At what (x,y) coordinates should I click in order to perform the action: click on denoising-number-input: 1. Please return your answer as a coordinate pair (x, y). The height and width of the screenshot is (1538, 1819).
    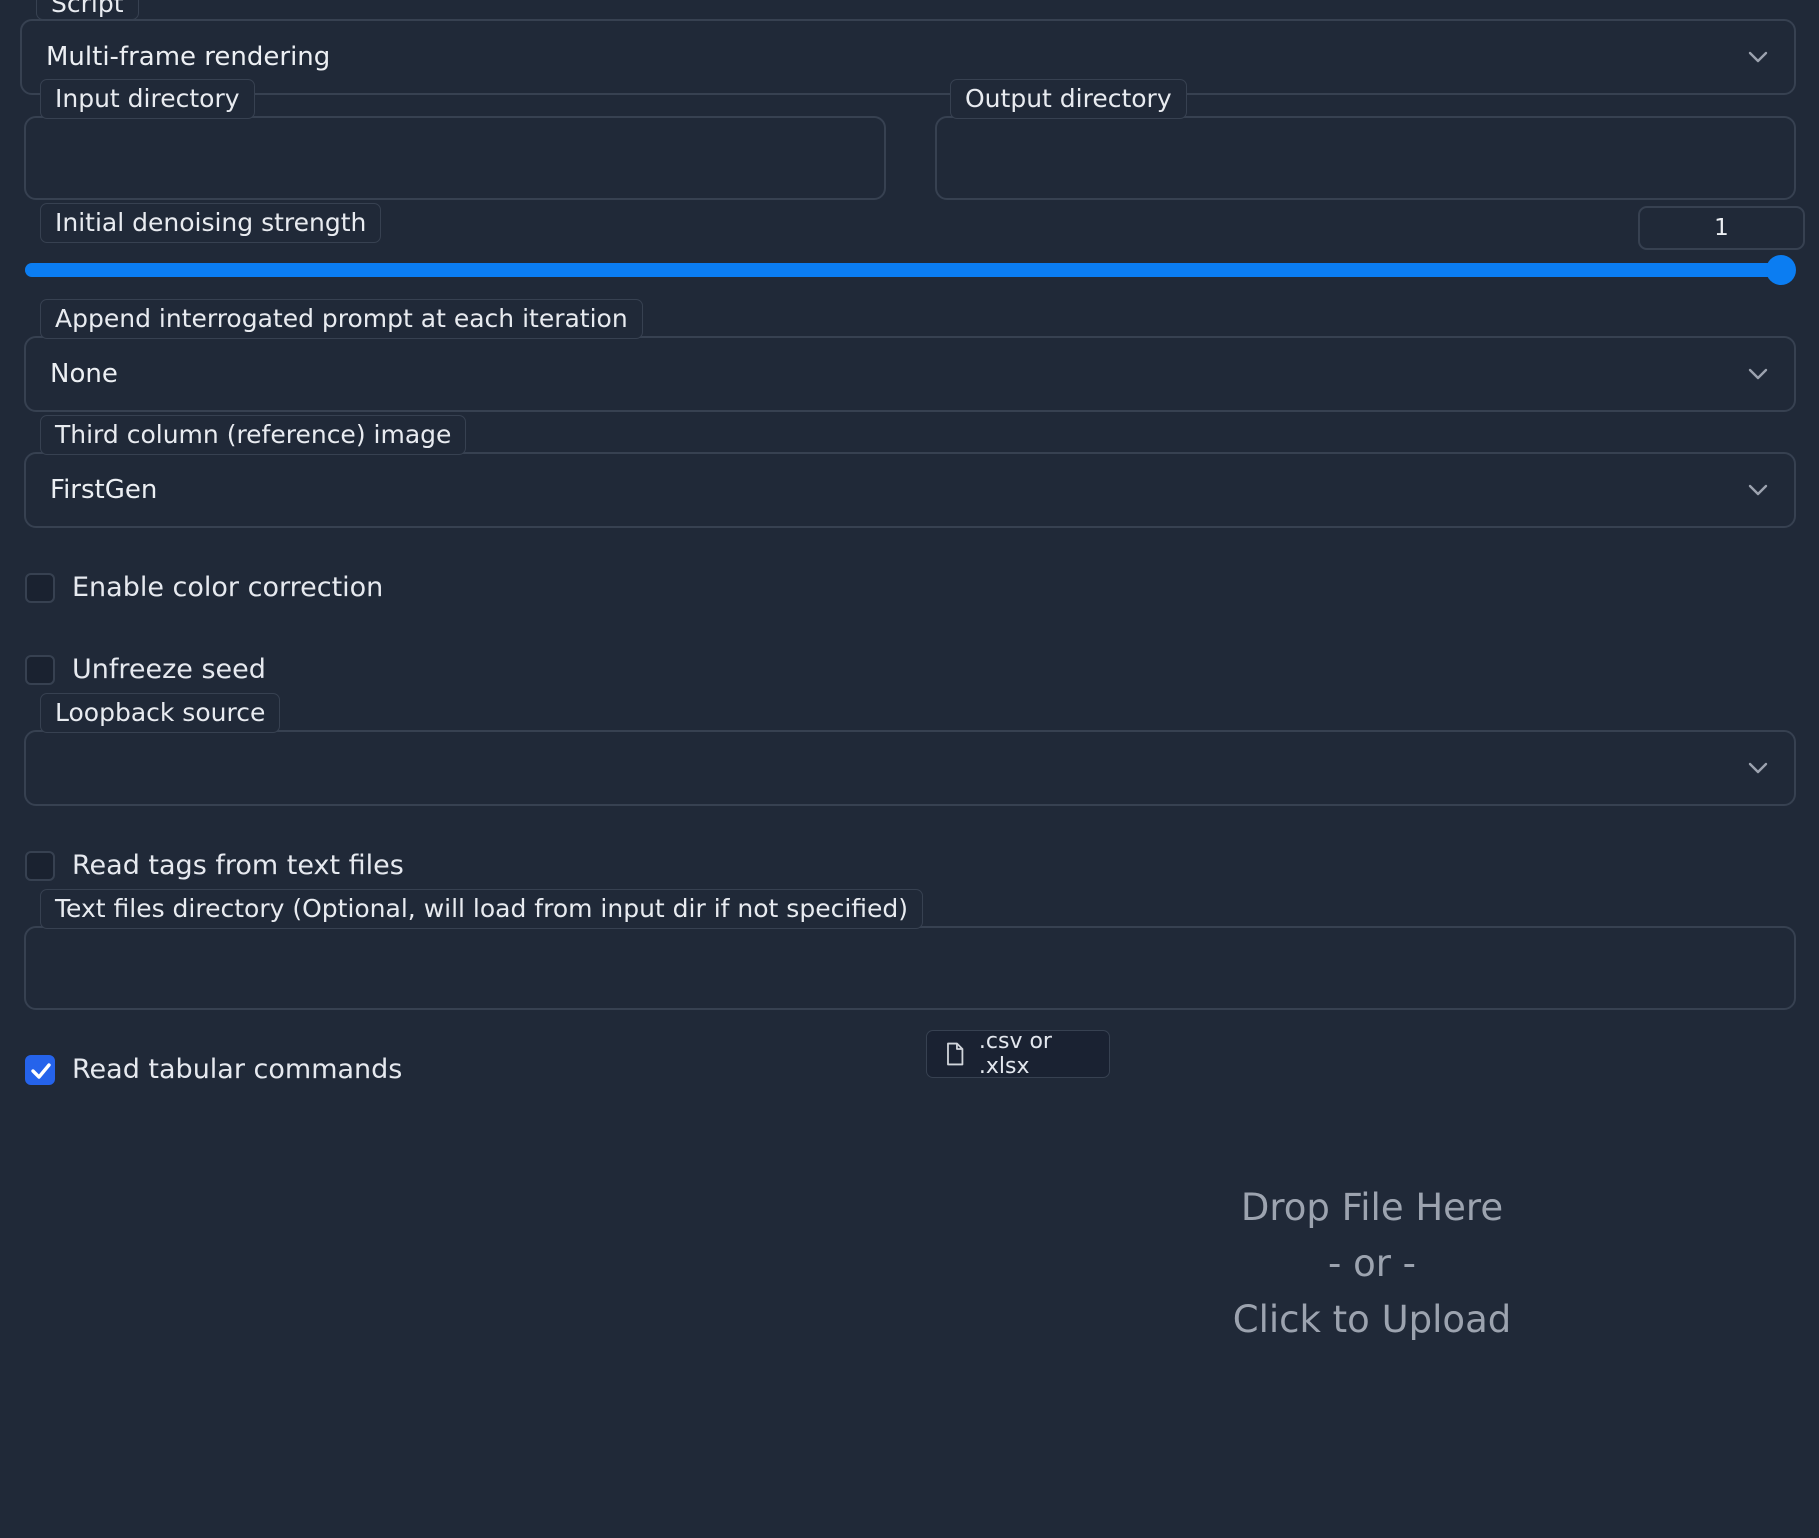
    Looking at the image, I should click on (1721, 228).